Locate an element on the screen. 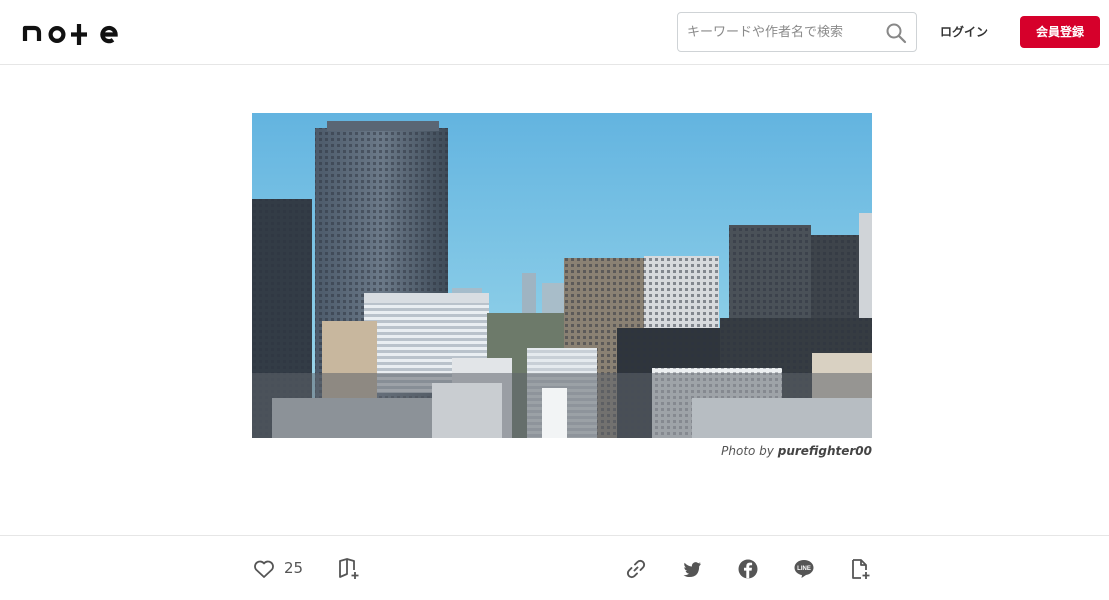 The width and height of the screenshot is (1109, 600). note-logo: note is located at coordinates (73, 32).